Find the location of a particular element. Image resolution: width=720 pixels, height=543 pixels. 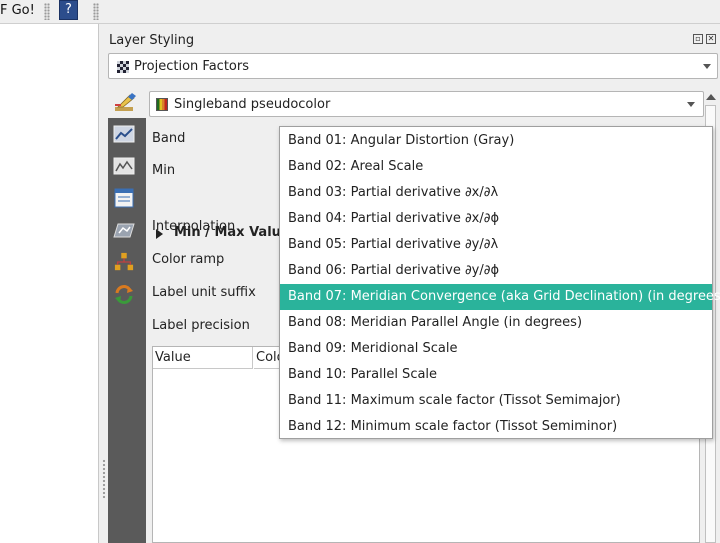

style-sidebar is located at coordinates (127, 330).